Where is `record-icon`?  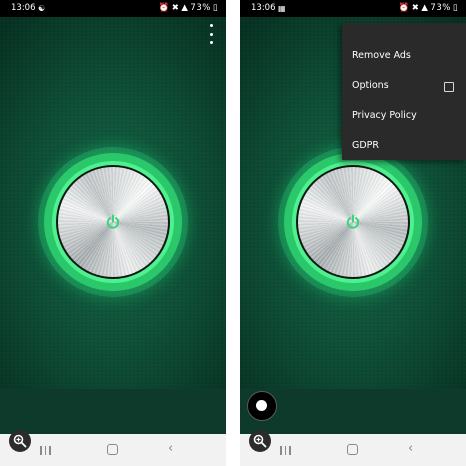
record-icon is located at coordinates (262, 406).